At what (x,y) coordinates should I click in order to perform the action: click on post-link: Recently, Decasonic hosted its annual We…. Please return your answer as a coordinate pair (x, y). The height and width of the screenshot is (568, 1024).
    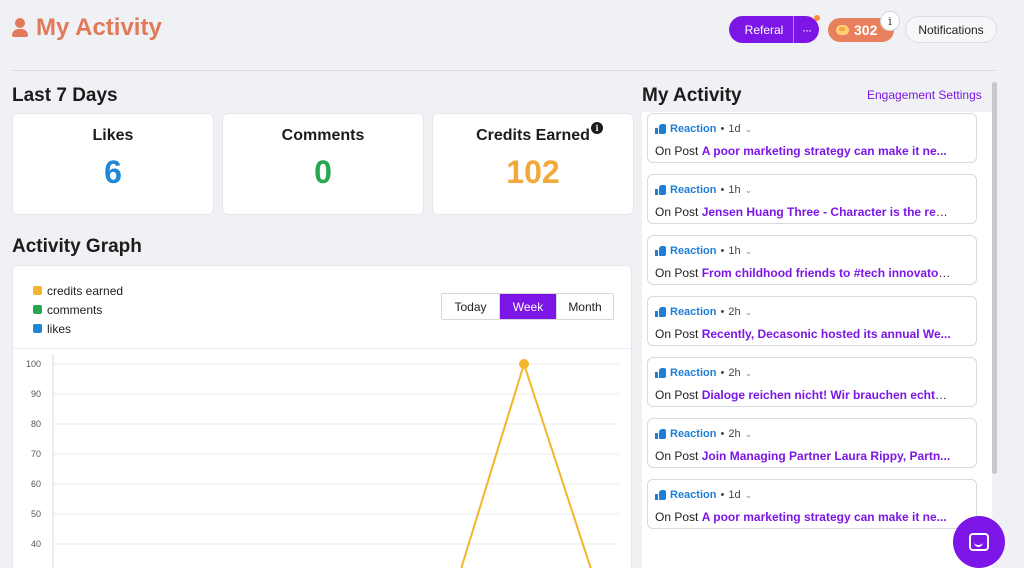
    Looking at the image, I should click on (826, 334).